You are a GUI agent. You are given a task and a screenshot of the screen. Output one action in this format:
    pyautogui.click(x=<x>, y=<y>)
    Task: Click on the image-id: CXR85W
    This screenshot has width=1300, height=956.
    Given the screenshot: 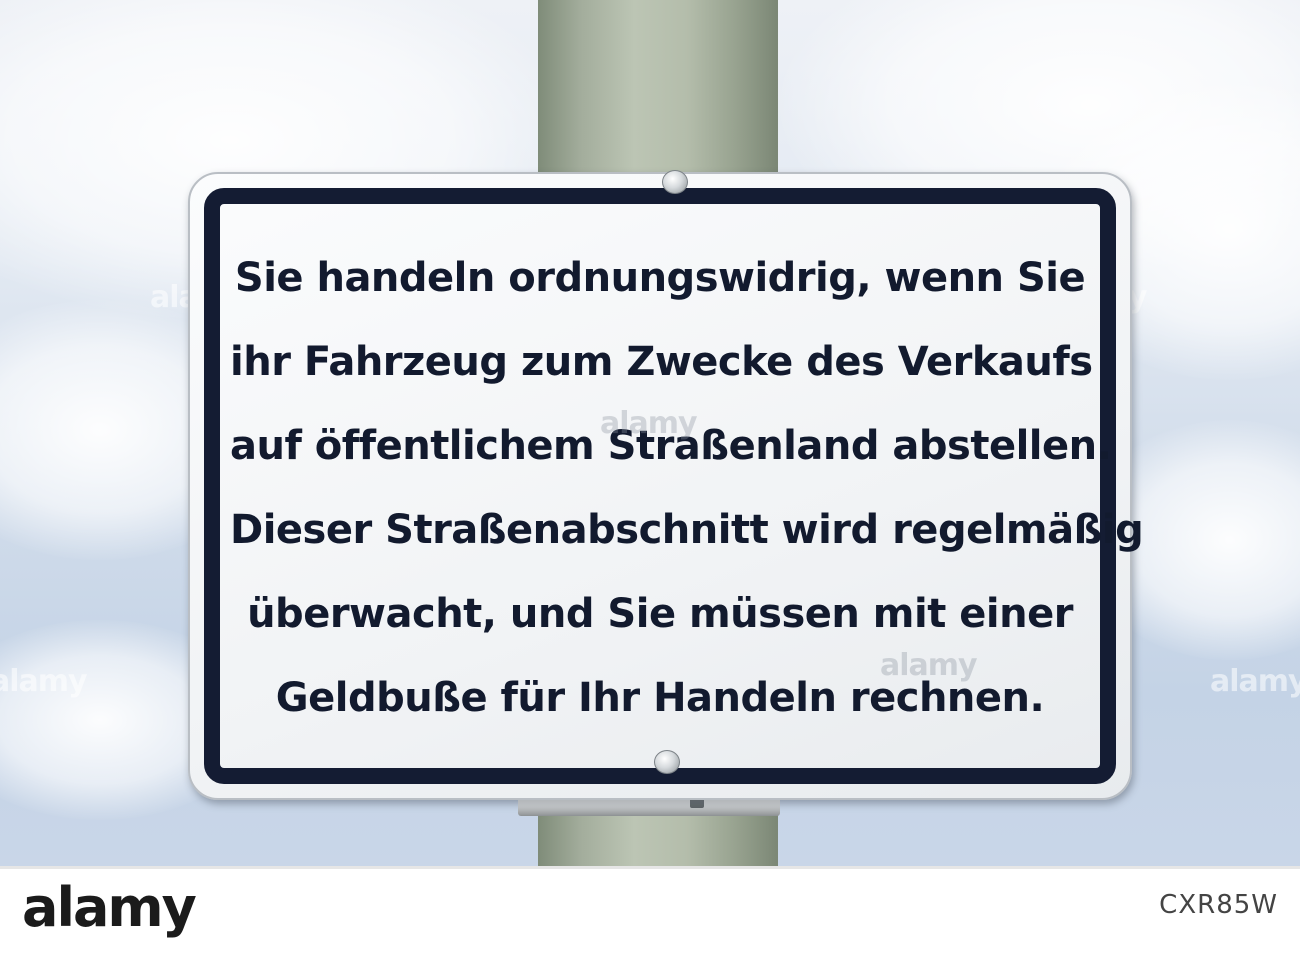 What is the action you would take?
    pyautogui.click(x=1218, y=905)
    